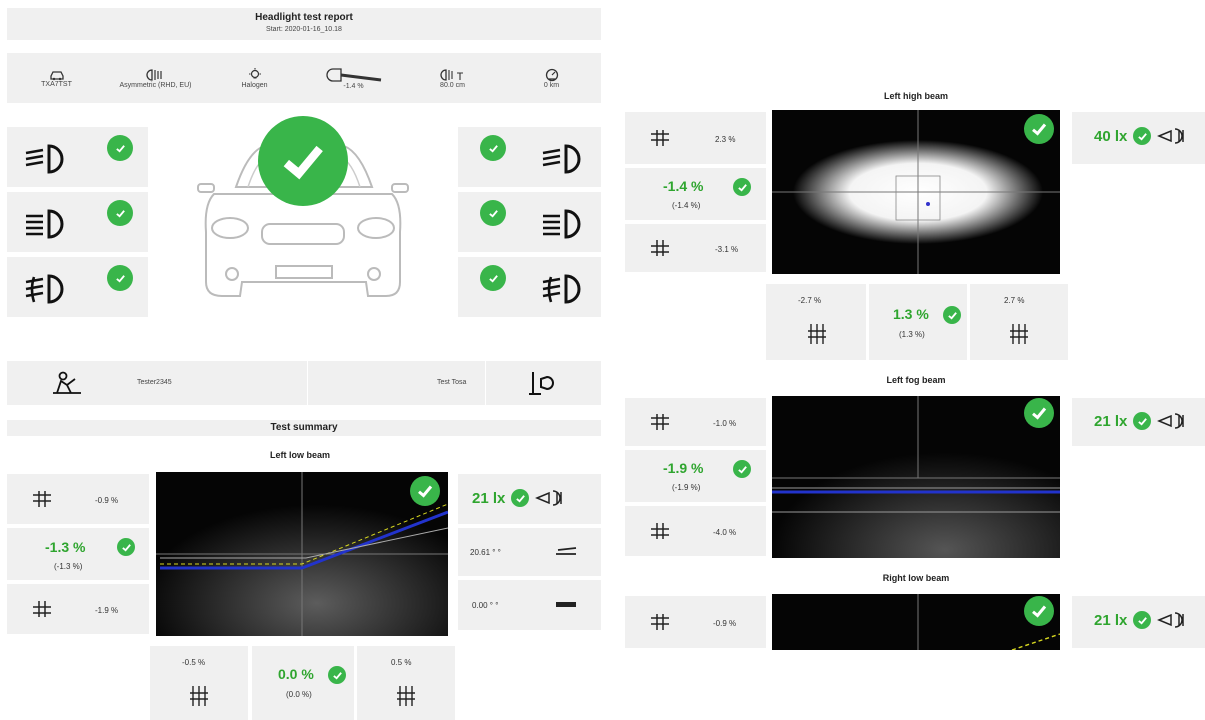 The image size is (1205, 720). What do you see at coordinates (695, 531) in the screenshot?
I see `left-fog-lower: -4.0 %` at bounding box center [695, 531].